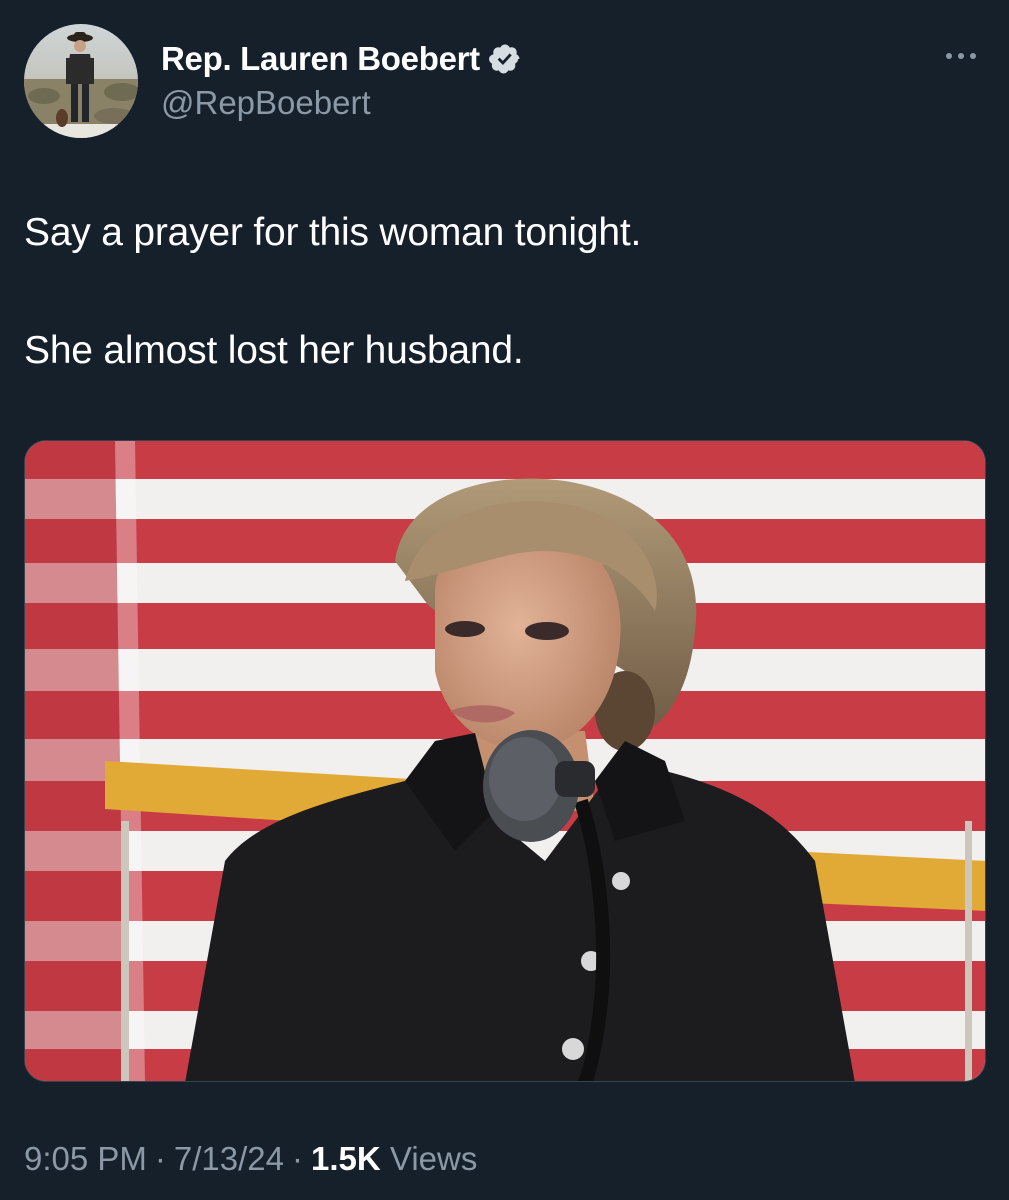  What do you see at coordinates (961, 56) in the screenshot?
I see `more-options-icon` at bounding box center [961, 56].